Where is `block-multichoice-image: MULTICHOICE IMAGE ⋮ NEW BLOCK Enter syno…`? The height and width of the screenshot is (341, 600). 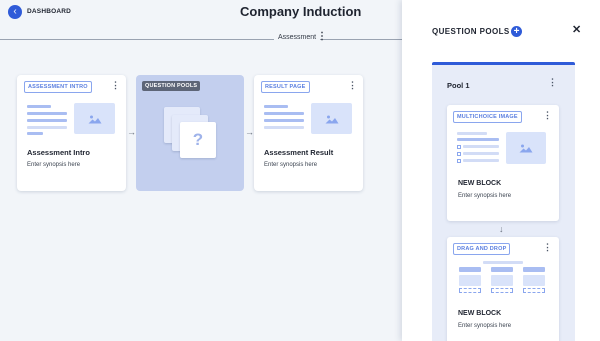 block-multichoice-image: MULTICHOICE IMAGE ⋮ NEW BLOCK Enter syno… is located at coordinates (503, 163).